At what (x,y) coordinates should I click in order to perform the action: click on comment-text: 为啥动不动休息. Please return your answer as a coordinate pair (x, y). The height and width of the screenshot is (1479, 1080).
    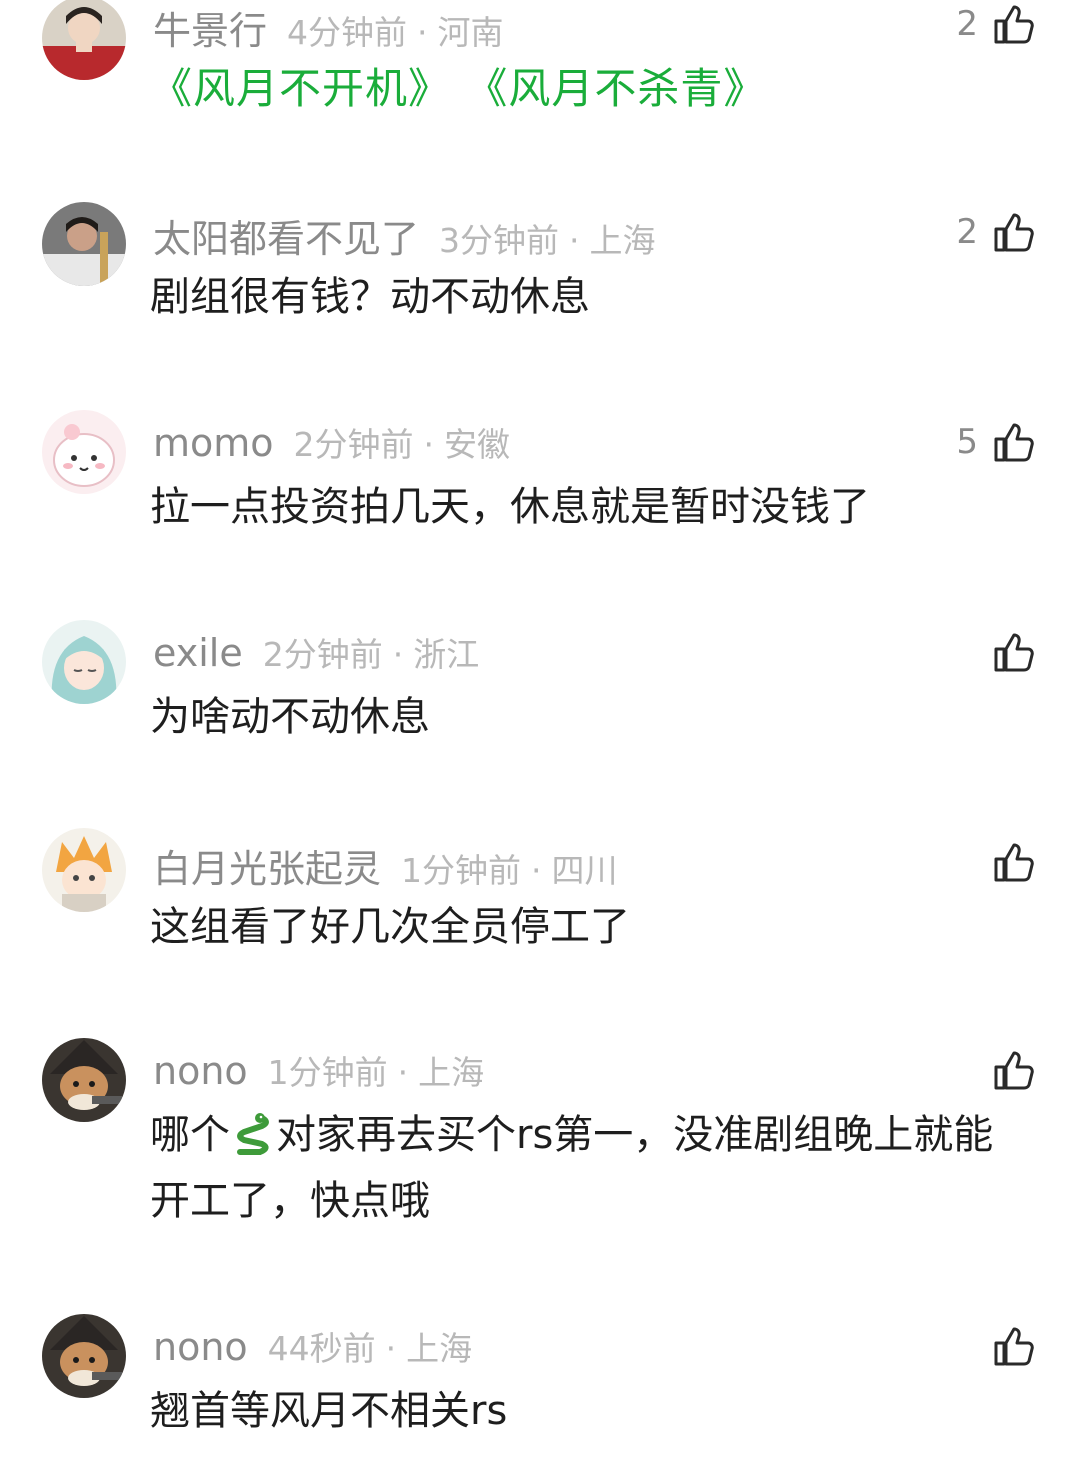
    Looking at the image, I should click on (290, 717).